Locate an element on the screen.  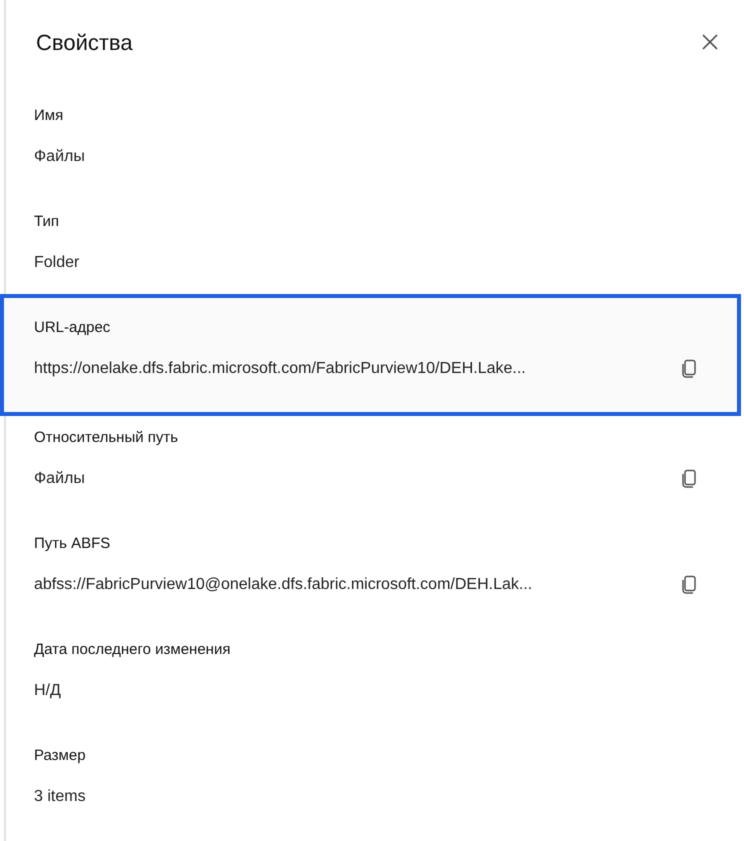
close-icon is located at coordinates (710, 42).